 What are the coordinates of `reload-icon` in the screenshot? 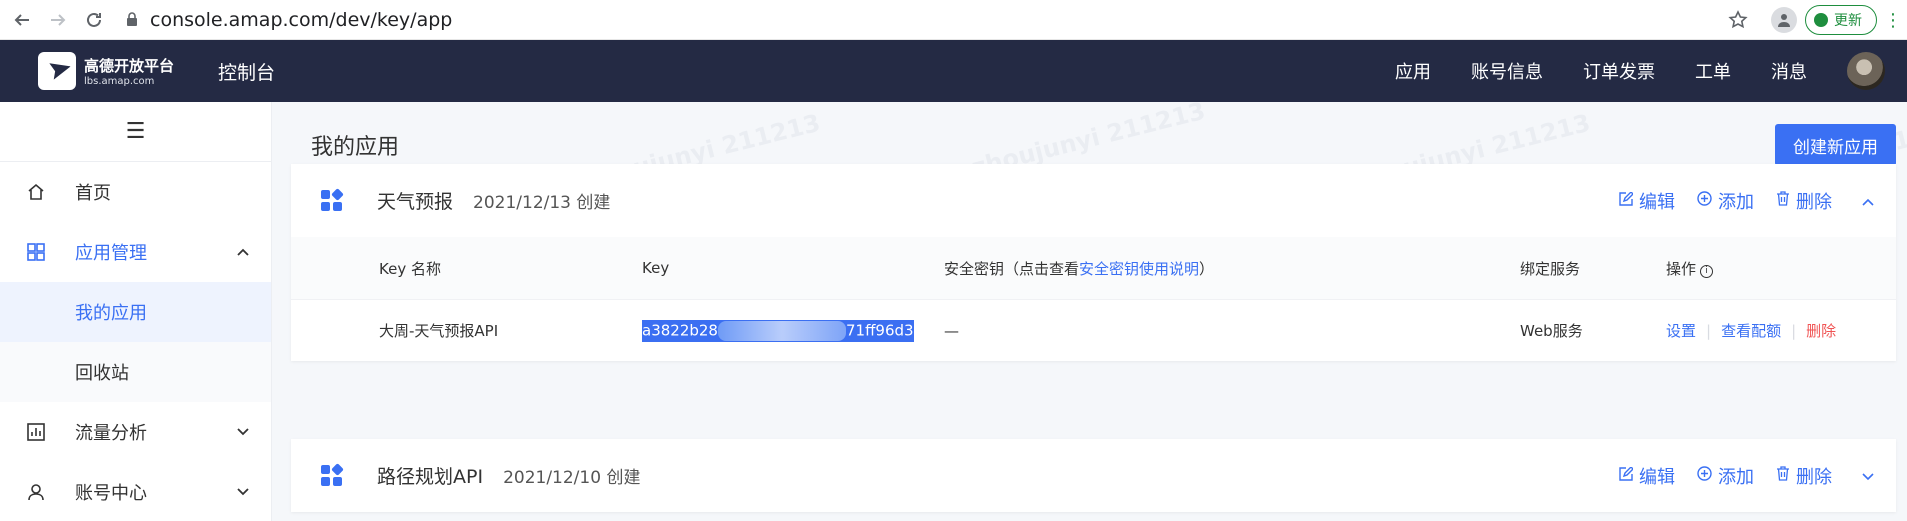 It's located at (94, 19).